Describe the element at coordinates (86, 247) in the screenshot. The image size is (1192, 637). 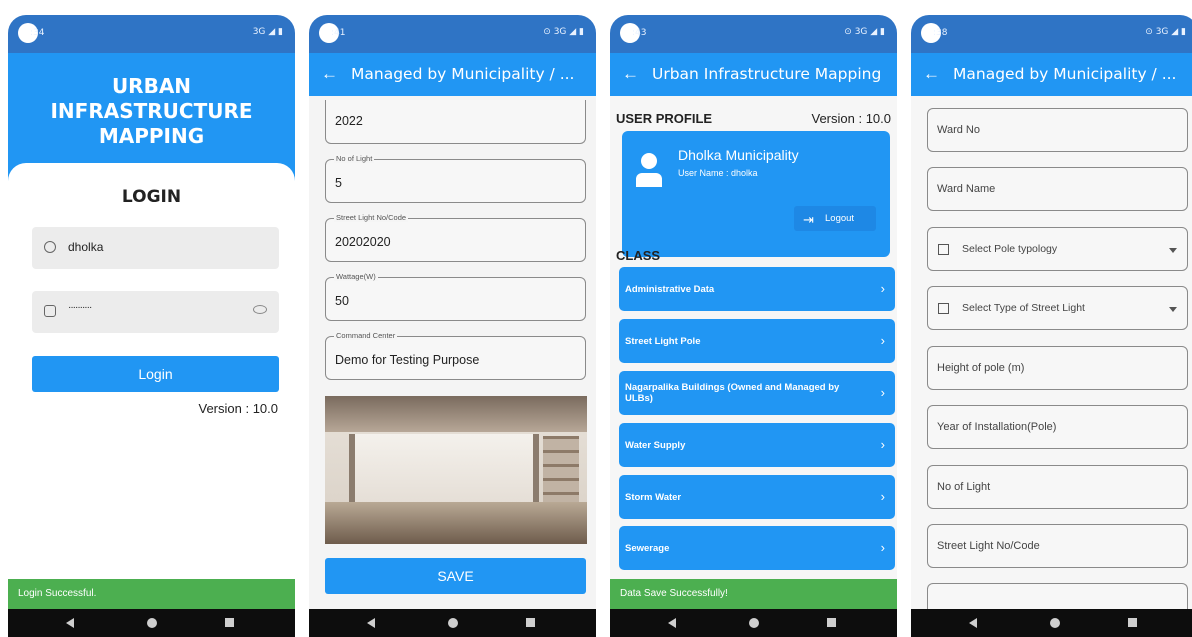
I see `username-value: dholka` at that location.